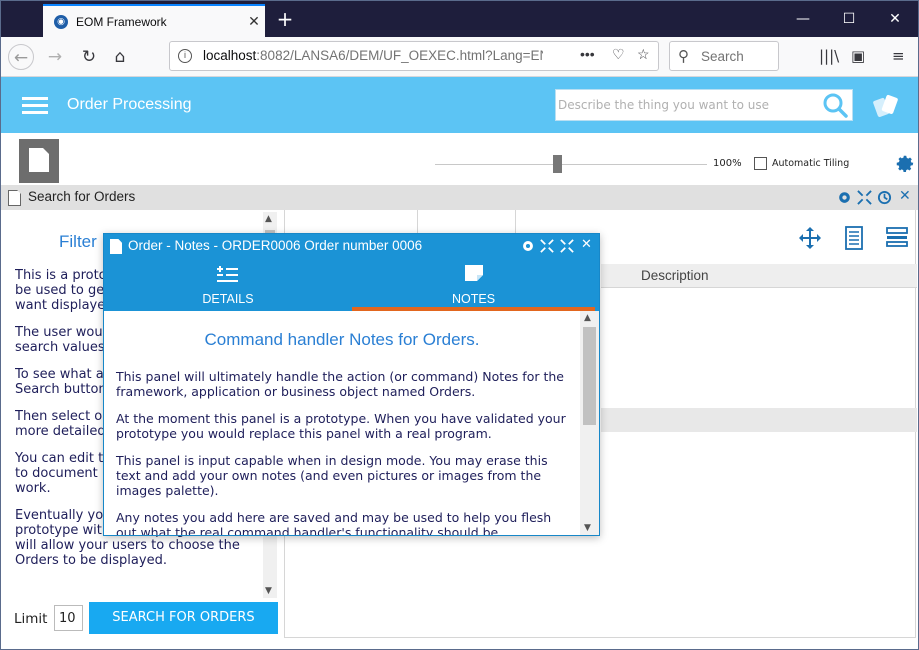 This screenshot has width=919, height=650. I want to click on pocket-icon: ♡, so click(618, 54).